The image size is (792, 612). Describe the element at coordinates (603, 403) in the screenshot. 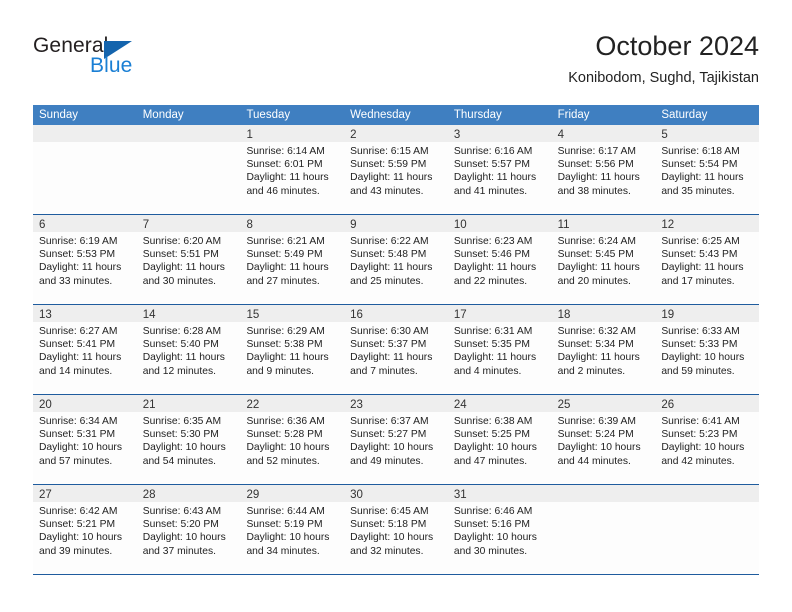

I see `day-date-strip: 25` at that location.